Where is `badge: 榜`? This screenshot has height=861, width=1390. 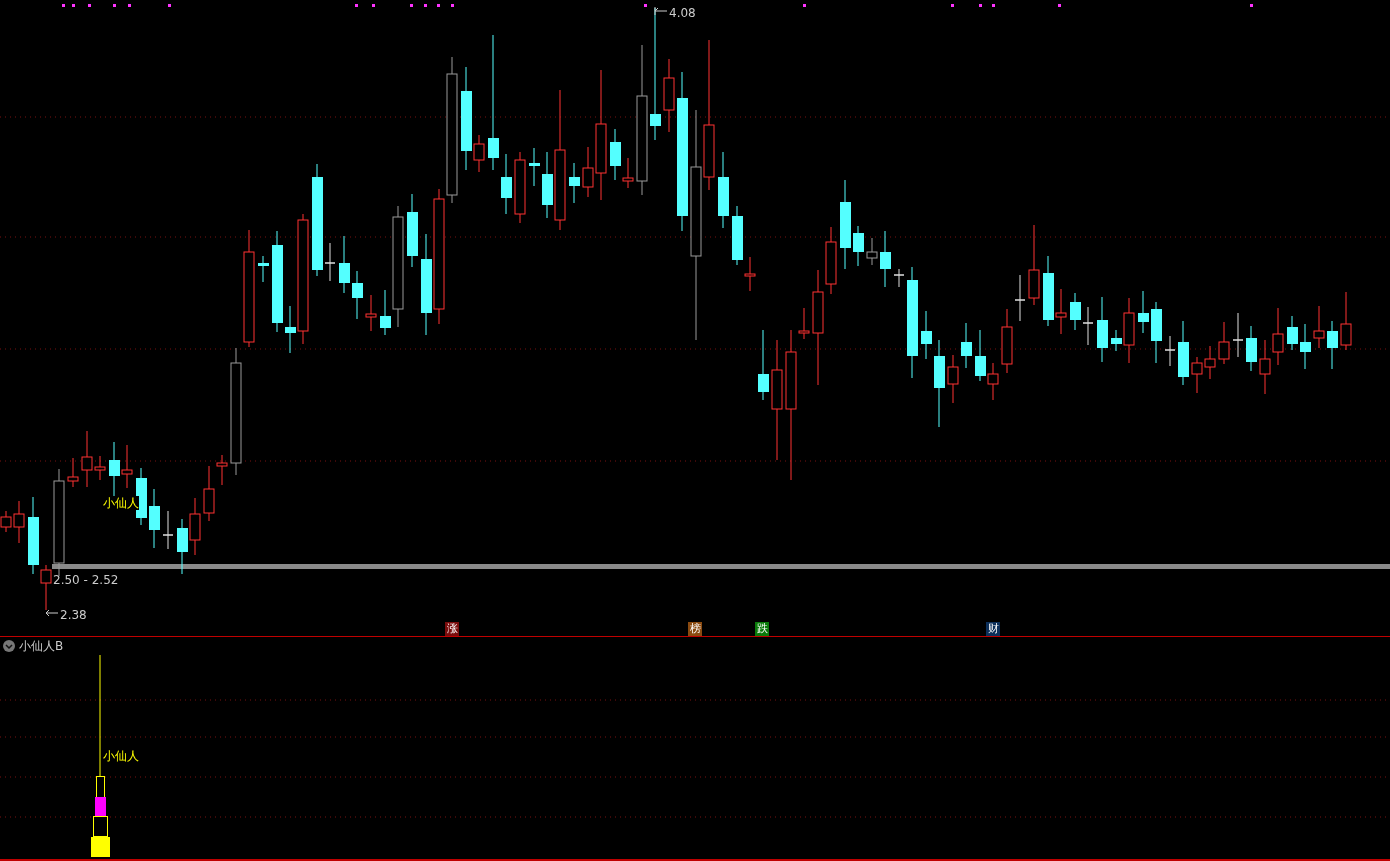
badge: 榜 is located at coordinates (695, 629).